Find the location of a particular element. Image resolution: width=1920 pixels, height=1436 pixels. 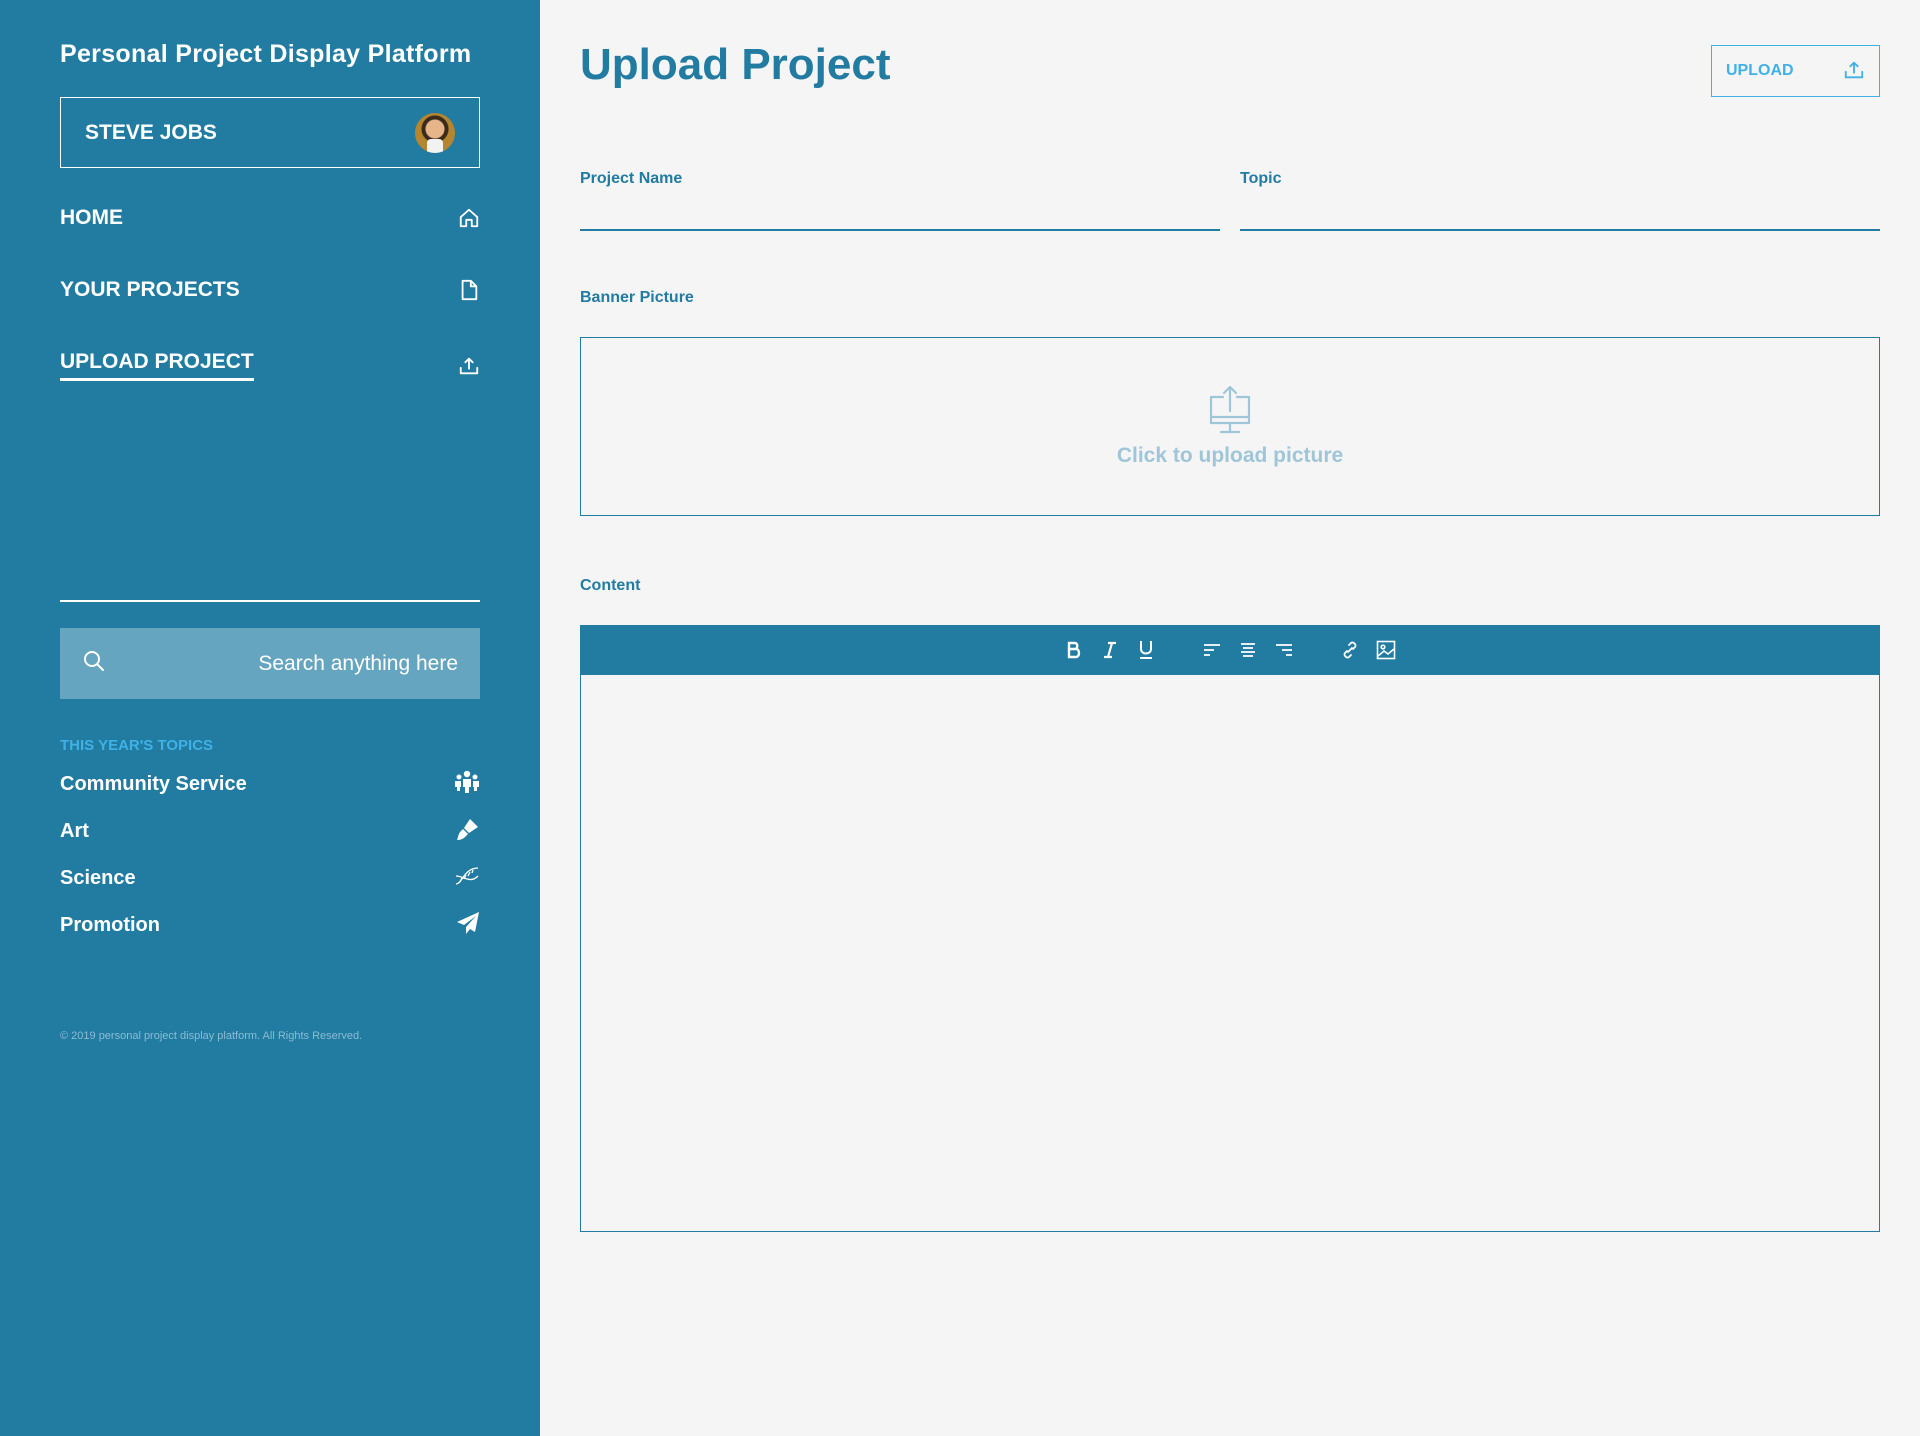

banner-upload-dropzone: Click to upload picture is located at coordinates (1230, 426).